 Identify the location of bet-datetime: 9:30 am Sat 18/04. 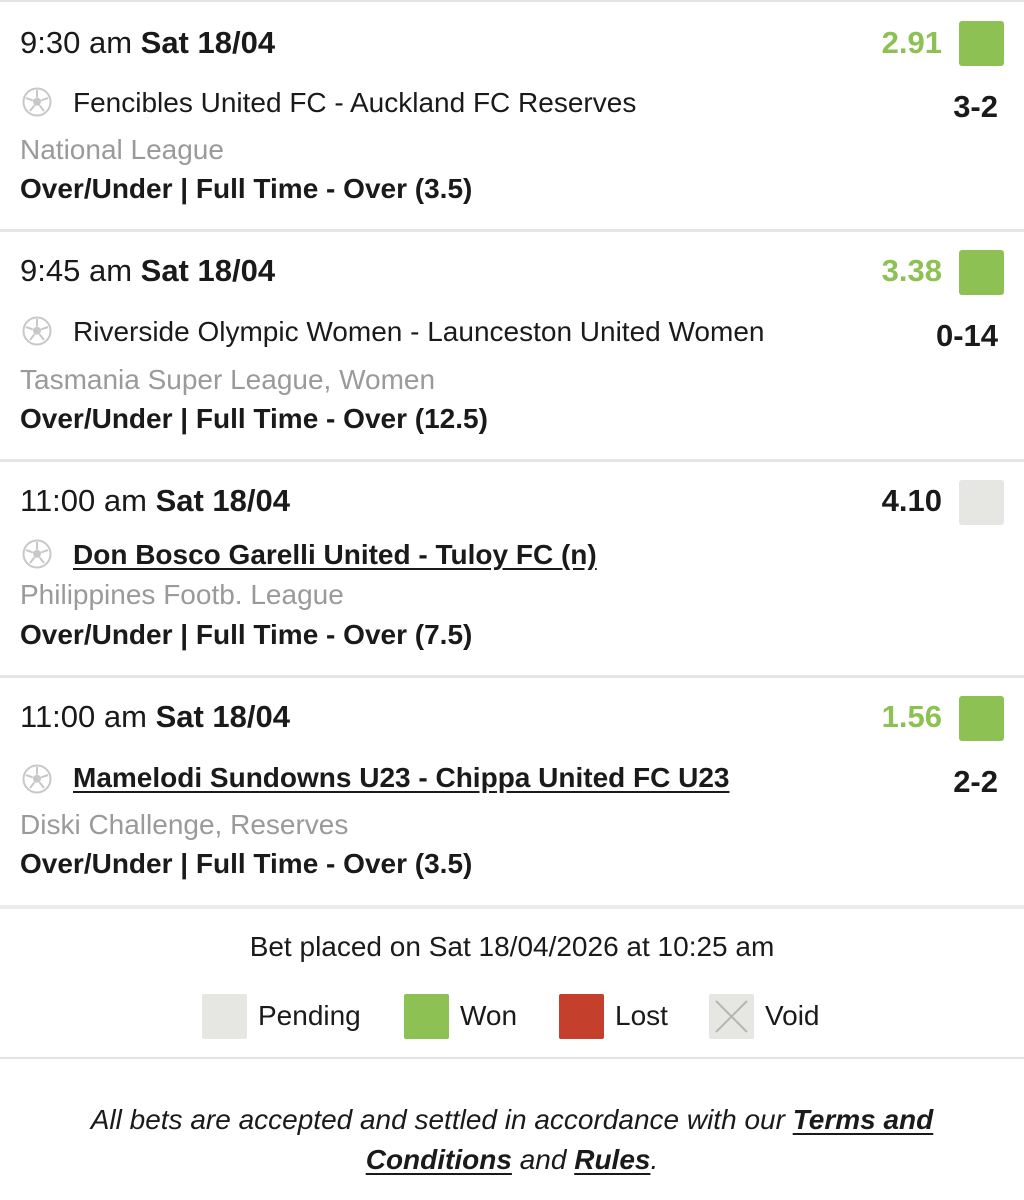
(147, 43).